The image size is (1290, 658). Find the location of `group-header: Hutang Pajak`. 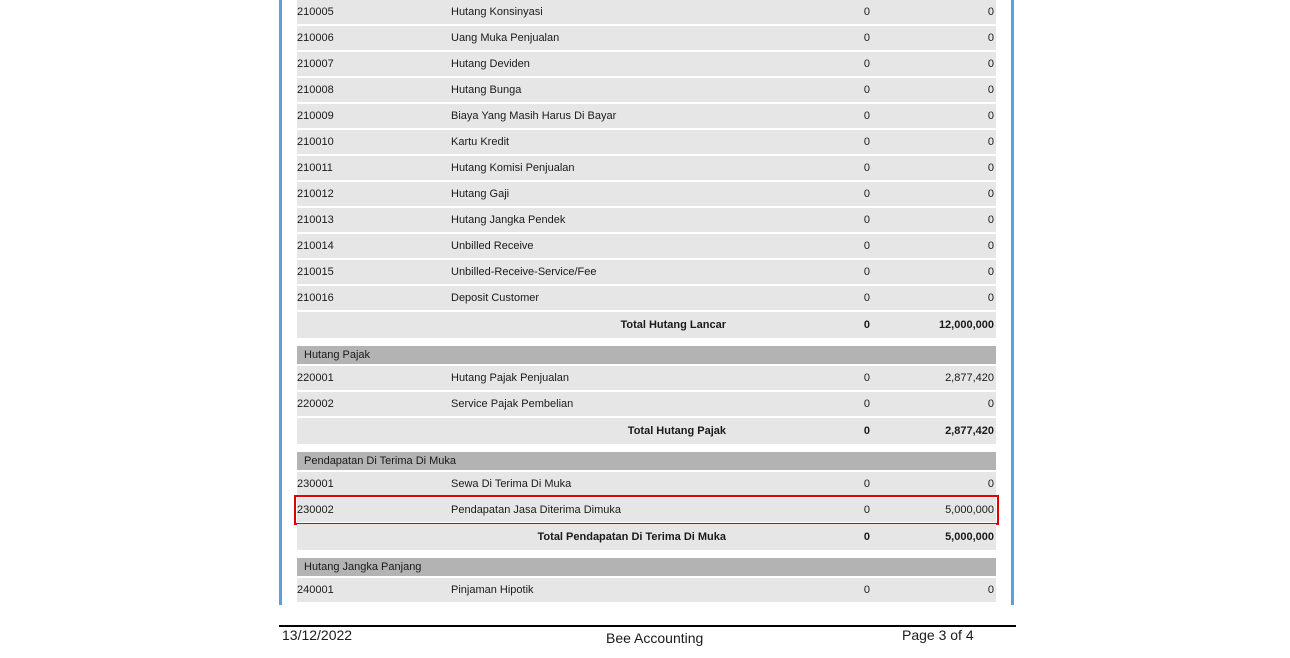

group-header: Hutang Pajak is located at coordinates (646, 355).